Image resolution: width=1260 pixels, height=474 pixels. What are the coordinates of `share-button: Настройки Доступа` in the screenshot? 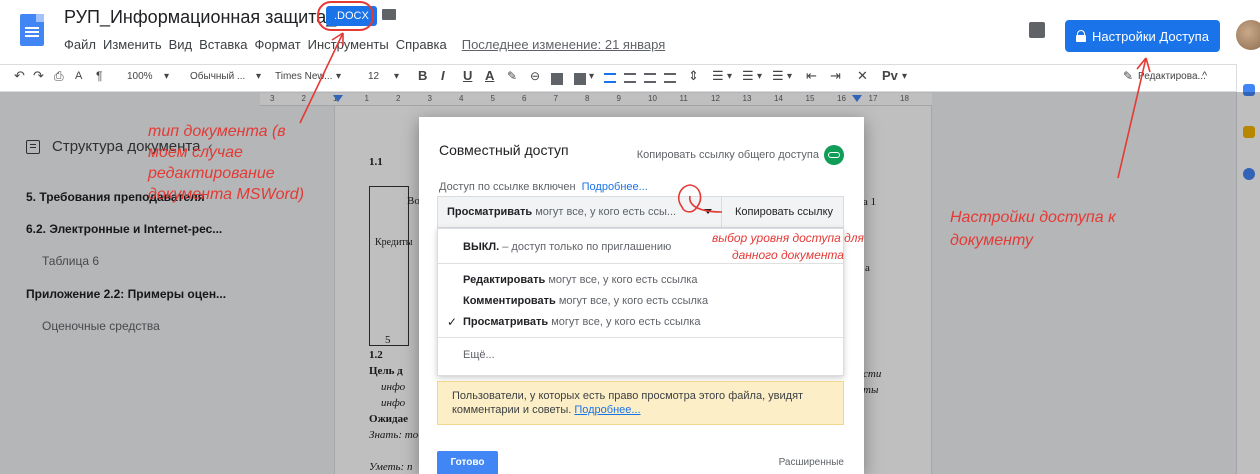 It's located at (1142, 36).